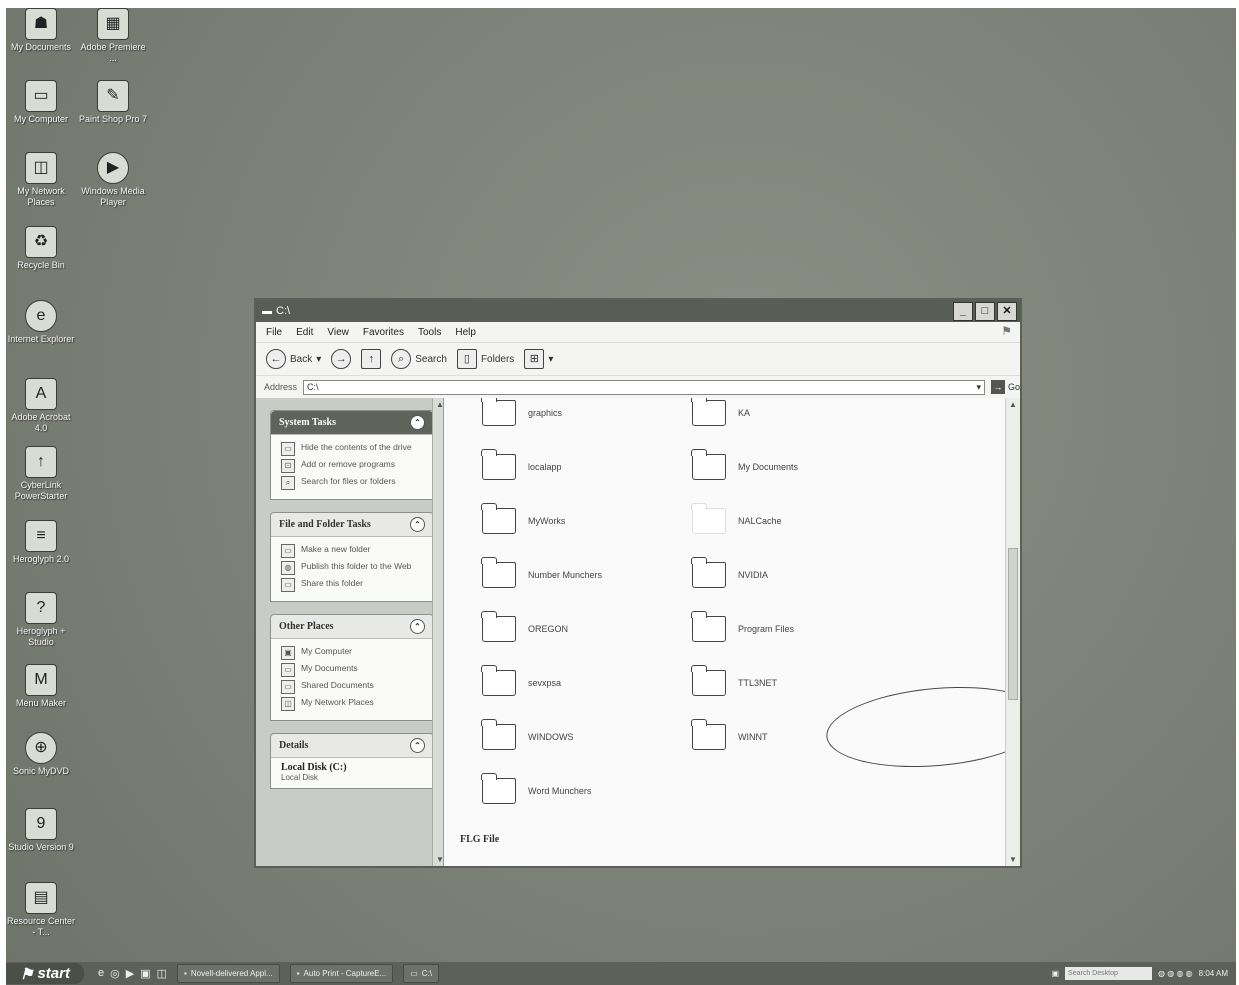 The width and height of the screenshot is (1239, 985). I want to click on folder-item: KA, so click(720, 412).